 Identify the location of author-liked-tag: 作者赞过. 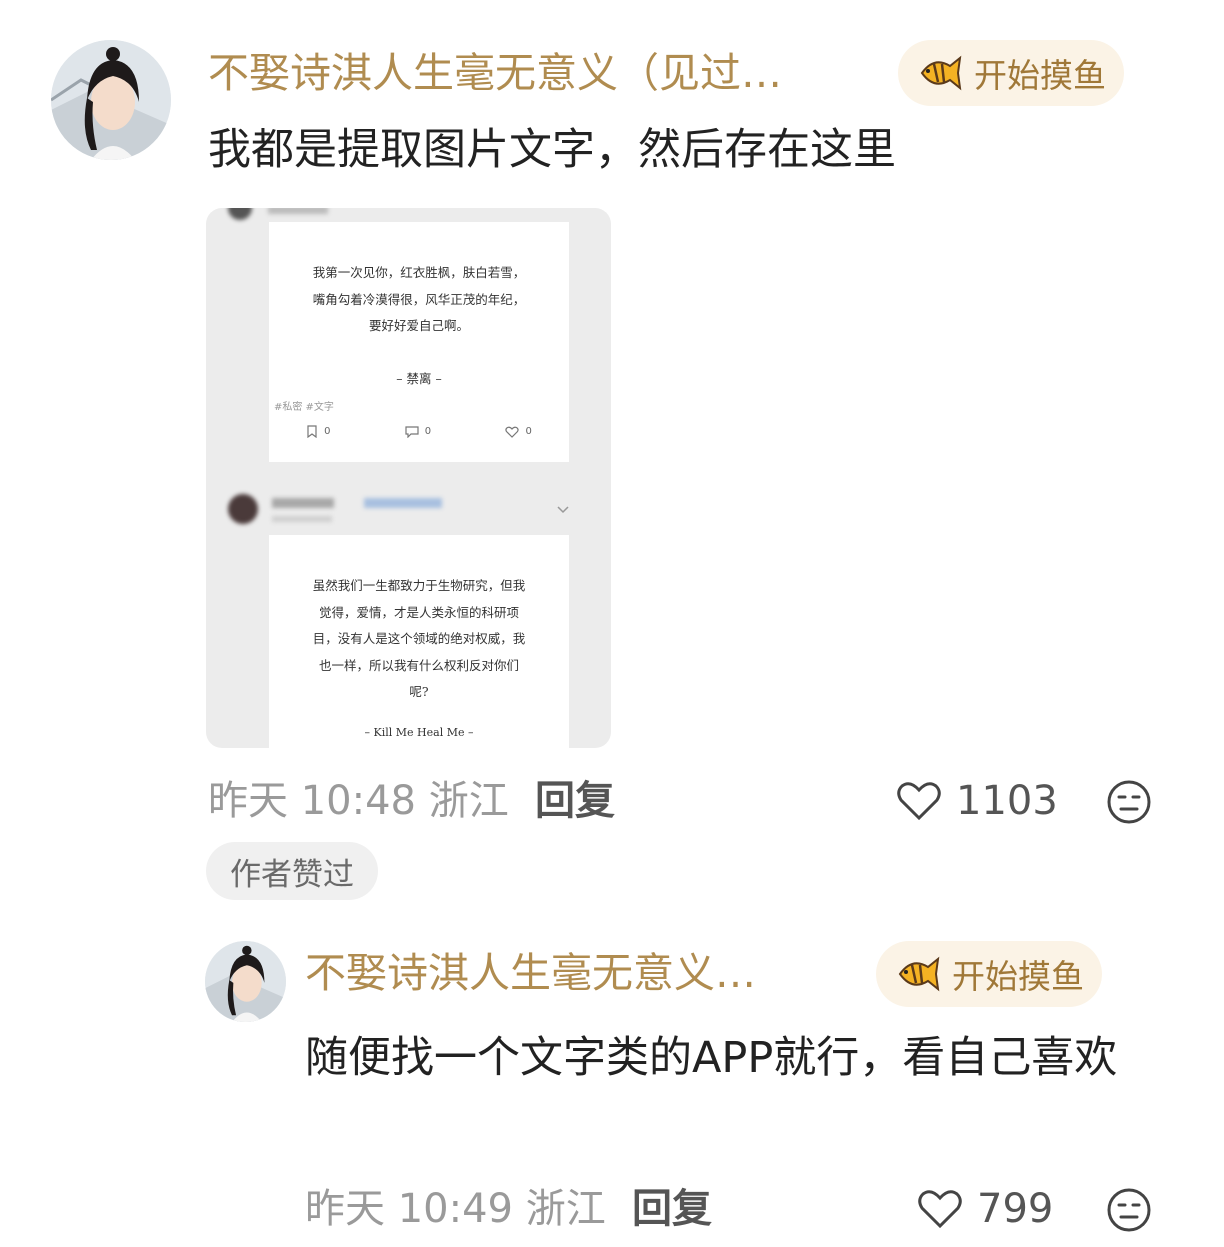
(292, 871).